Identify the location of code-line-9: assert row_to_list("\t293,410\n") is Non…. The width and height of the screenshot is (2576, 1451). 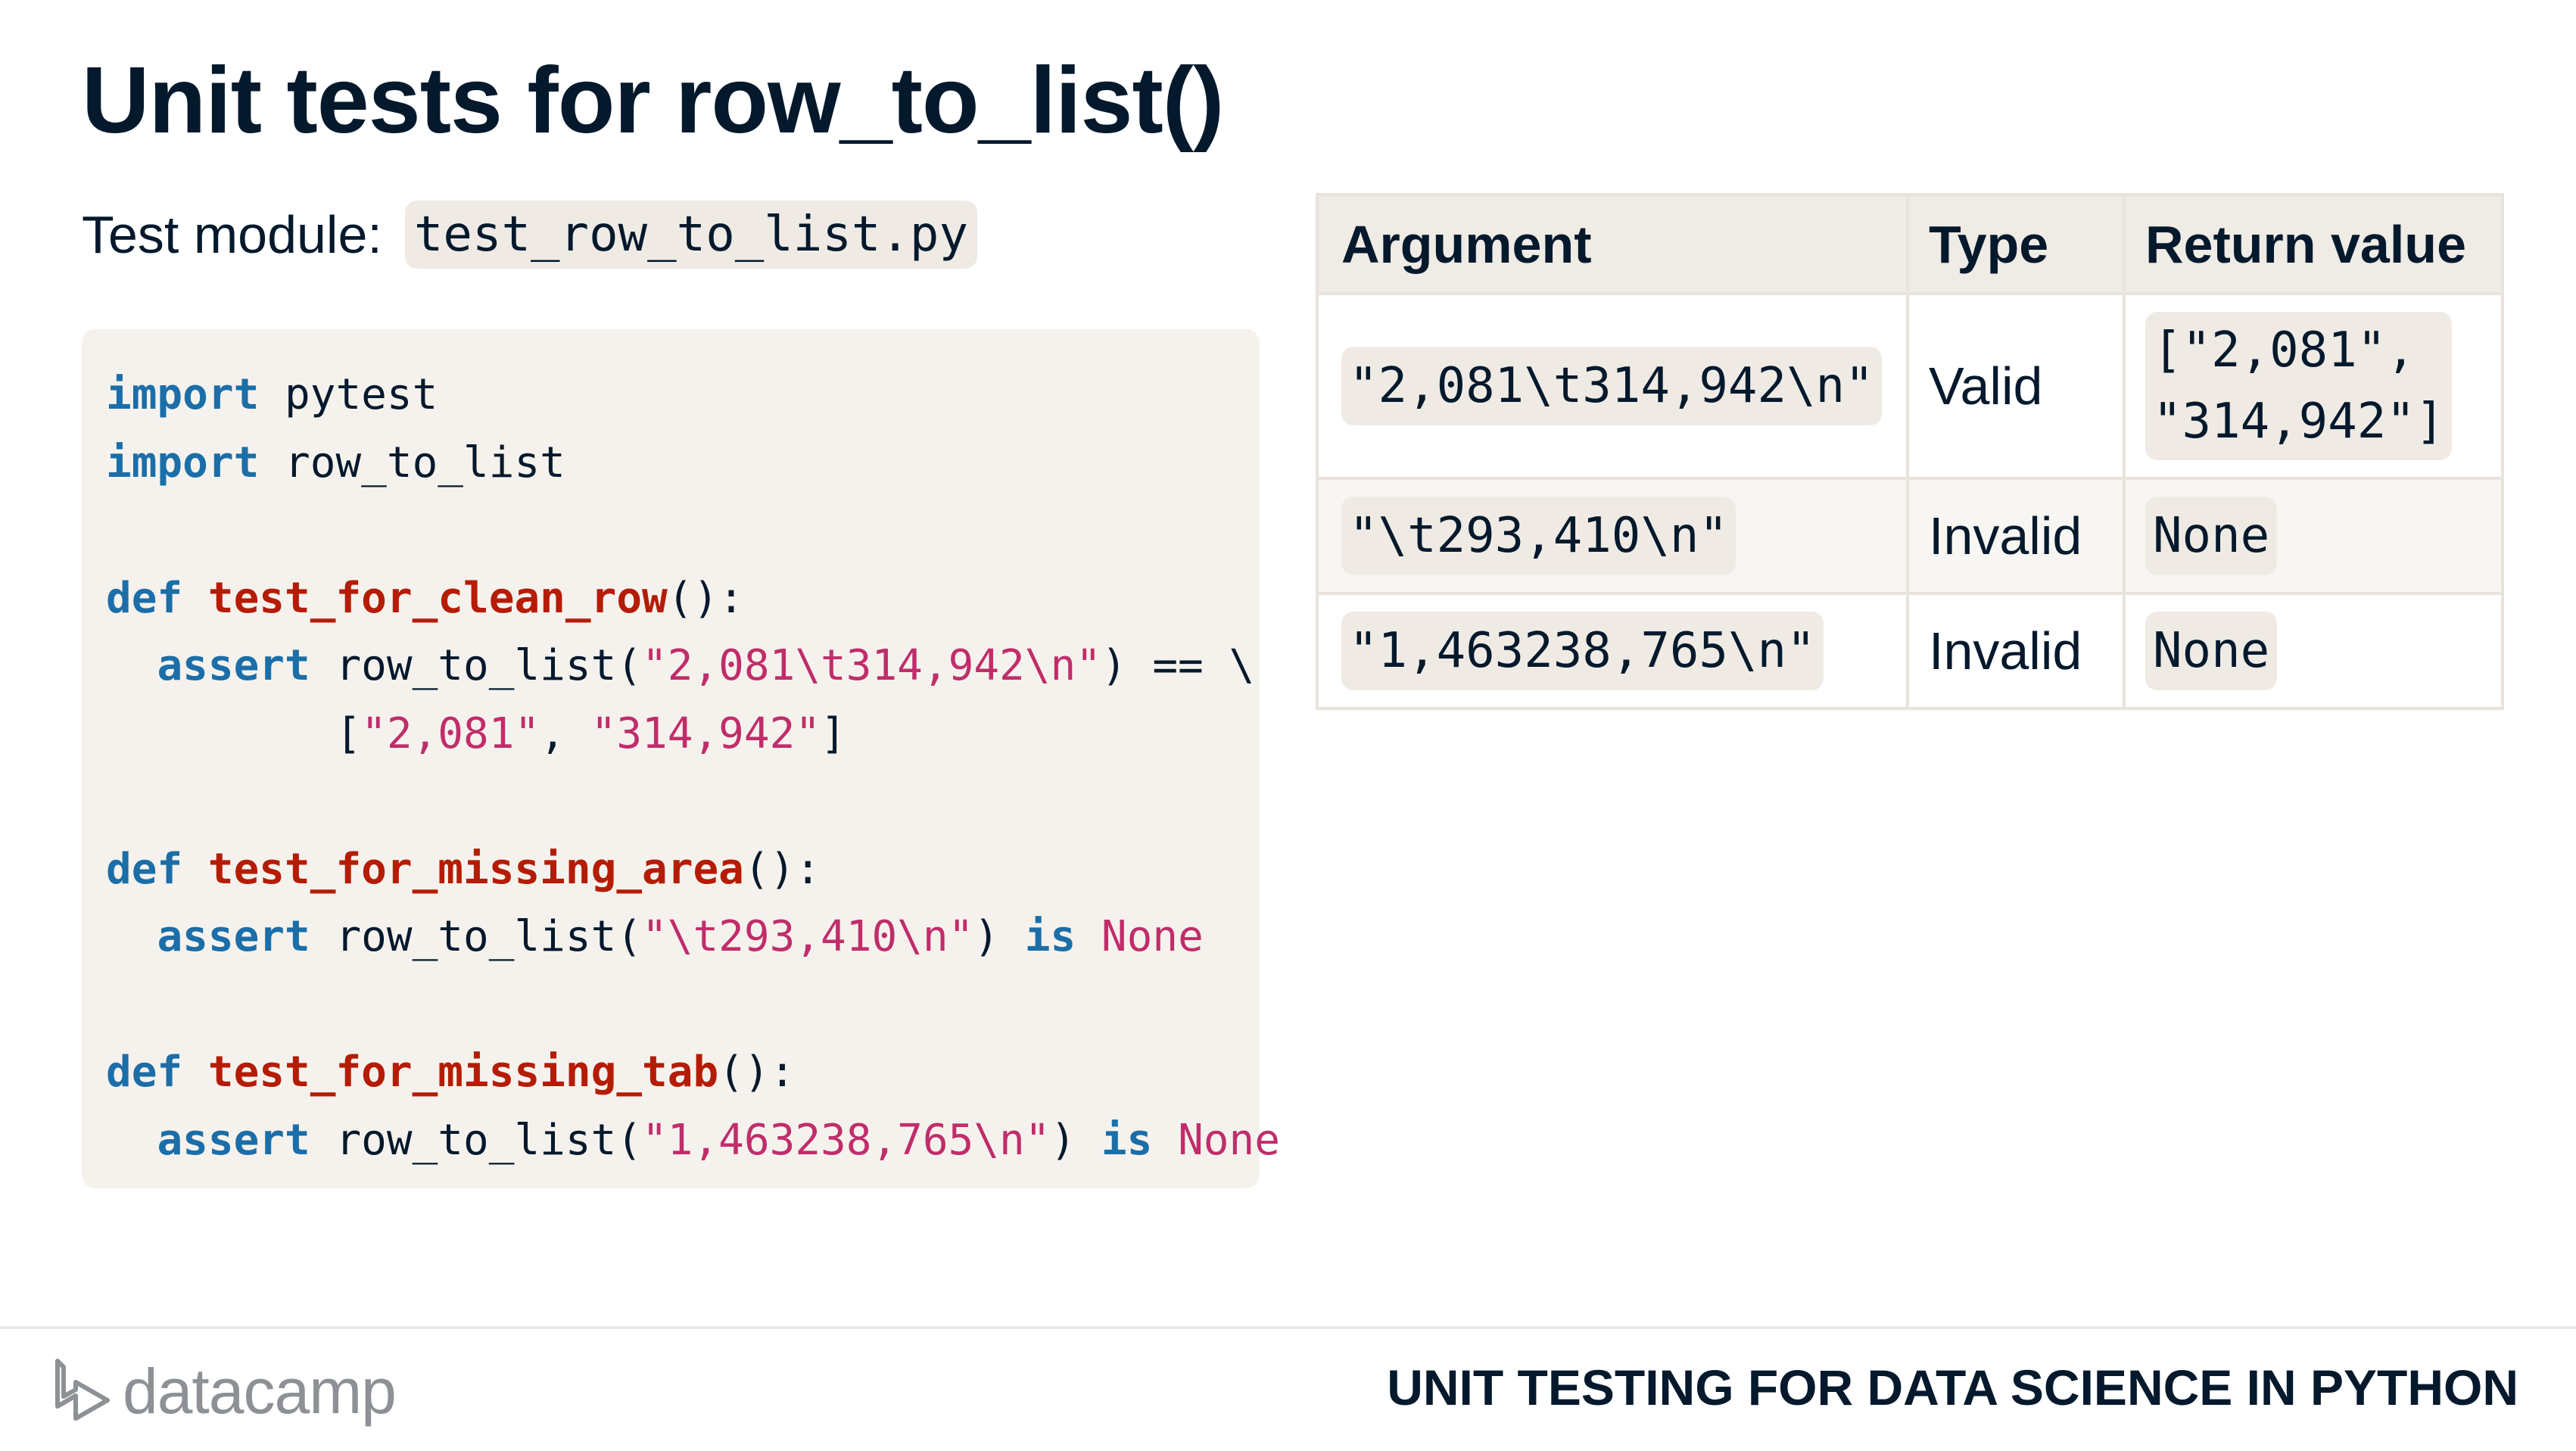
(683, 937).